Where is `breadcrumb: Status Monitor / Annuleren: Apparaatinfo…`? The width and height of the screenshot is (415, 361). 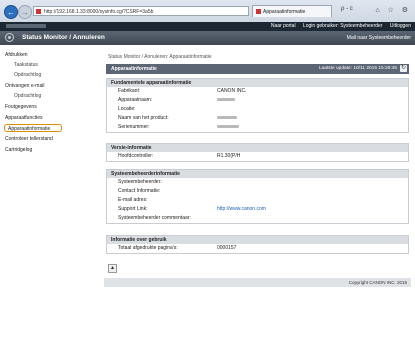 breadcrumb: Status Monitor / Annuleren: Apparaatinfo… is located at coordinates (160, 57).